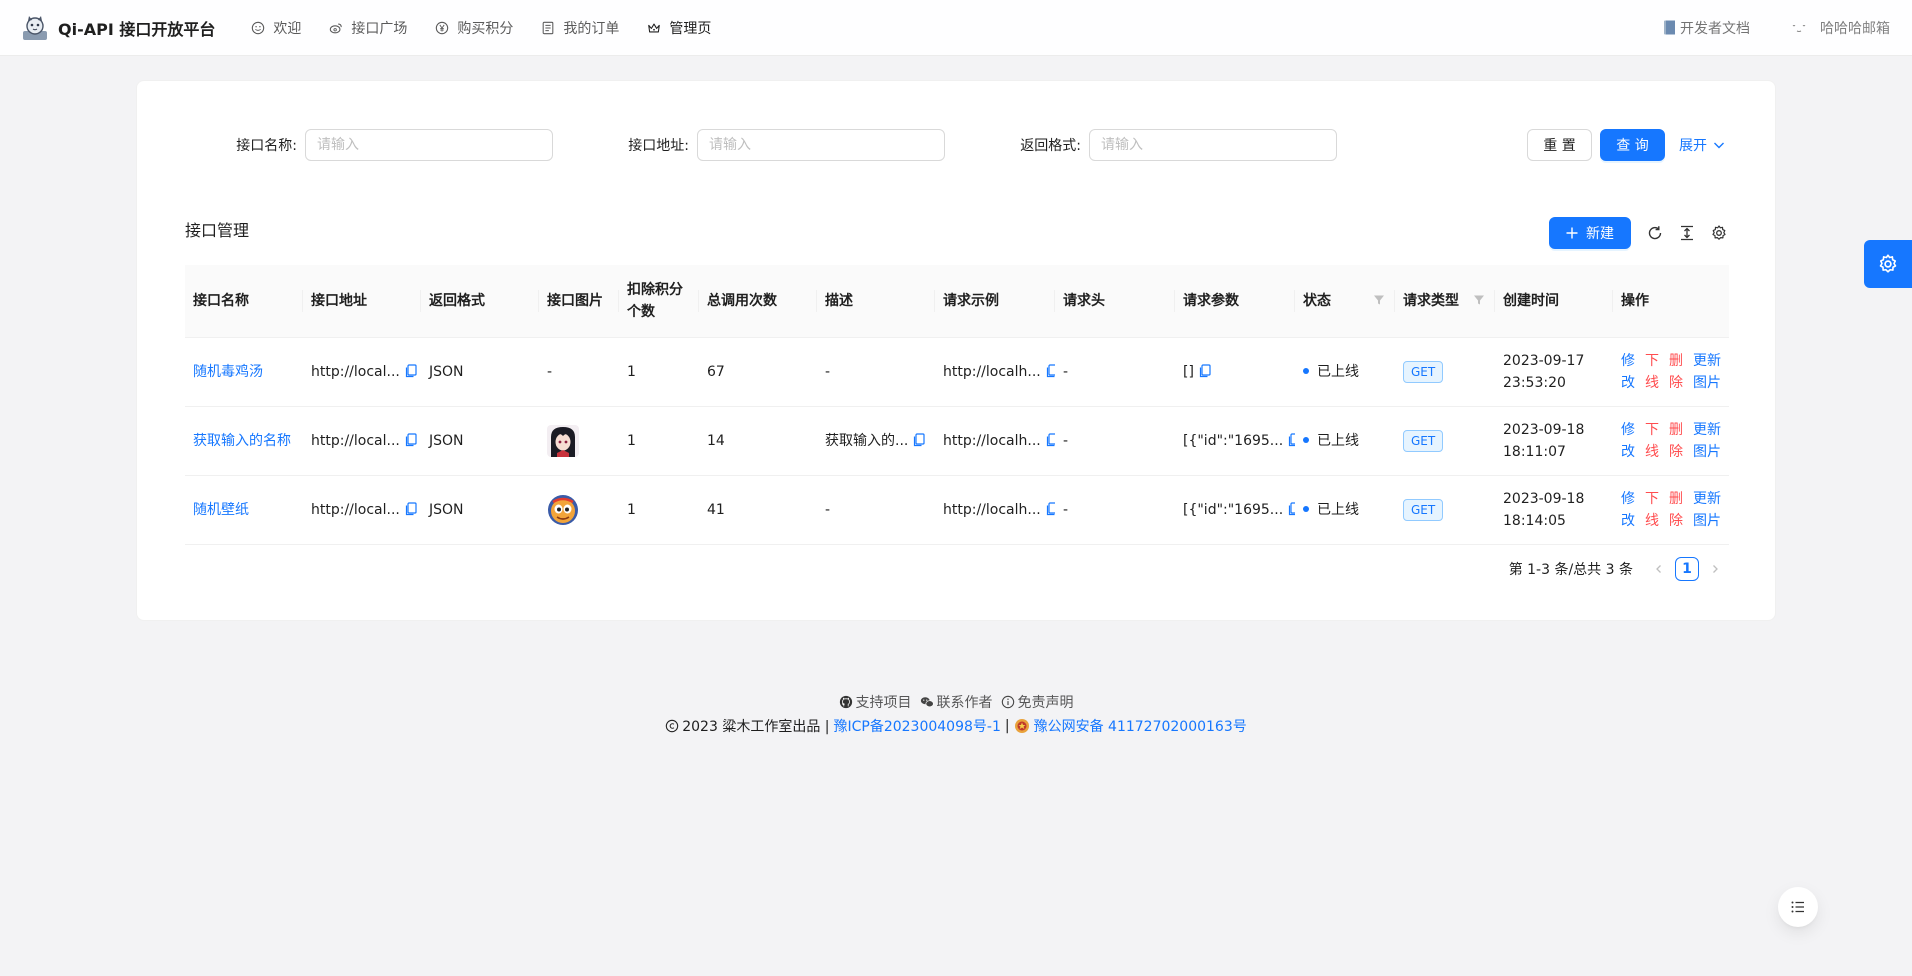 This screenshot has width=1912, height=976. I want to click on pagination-total: 第 1-3 条/总共 3 条, so click(1570, 570).